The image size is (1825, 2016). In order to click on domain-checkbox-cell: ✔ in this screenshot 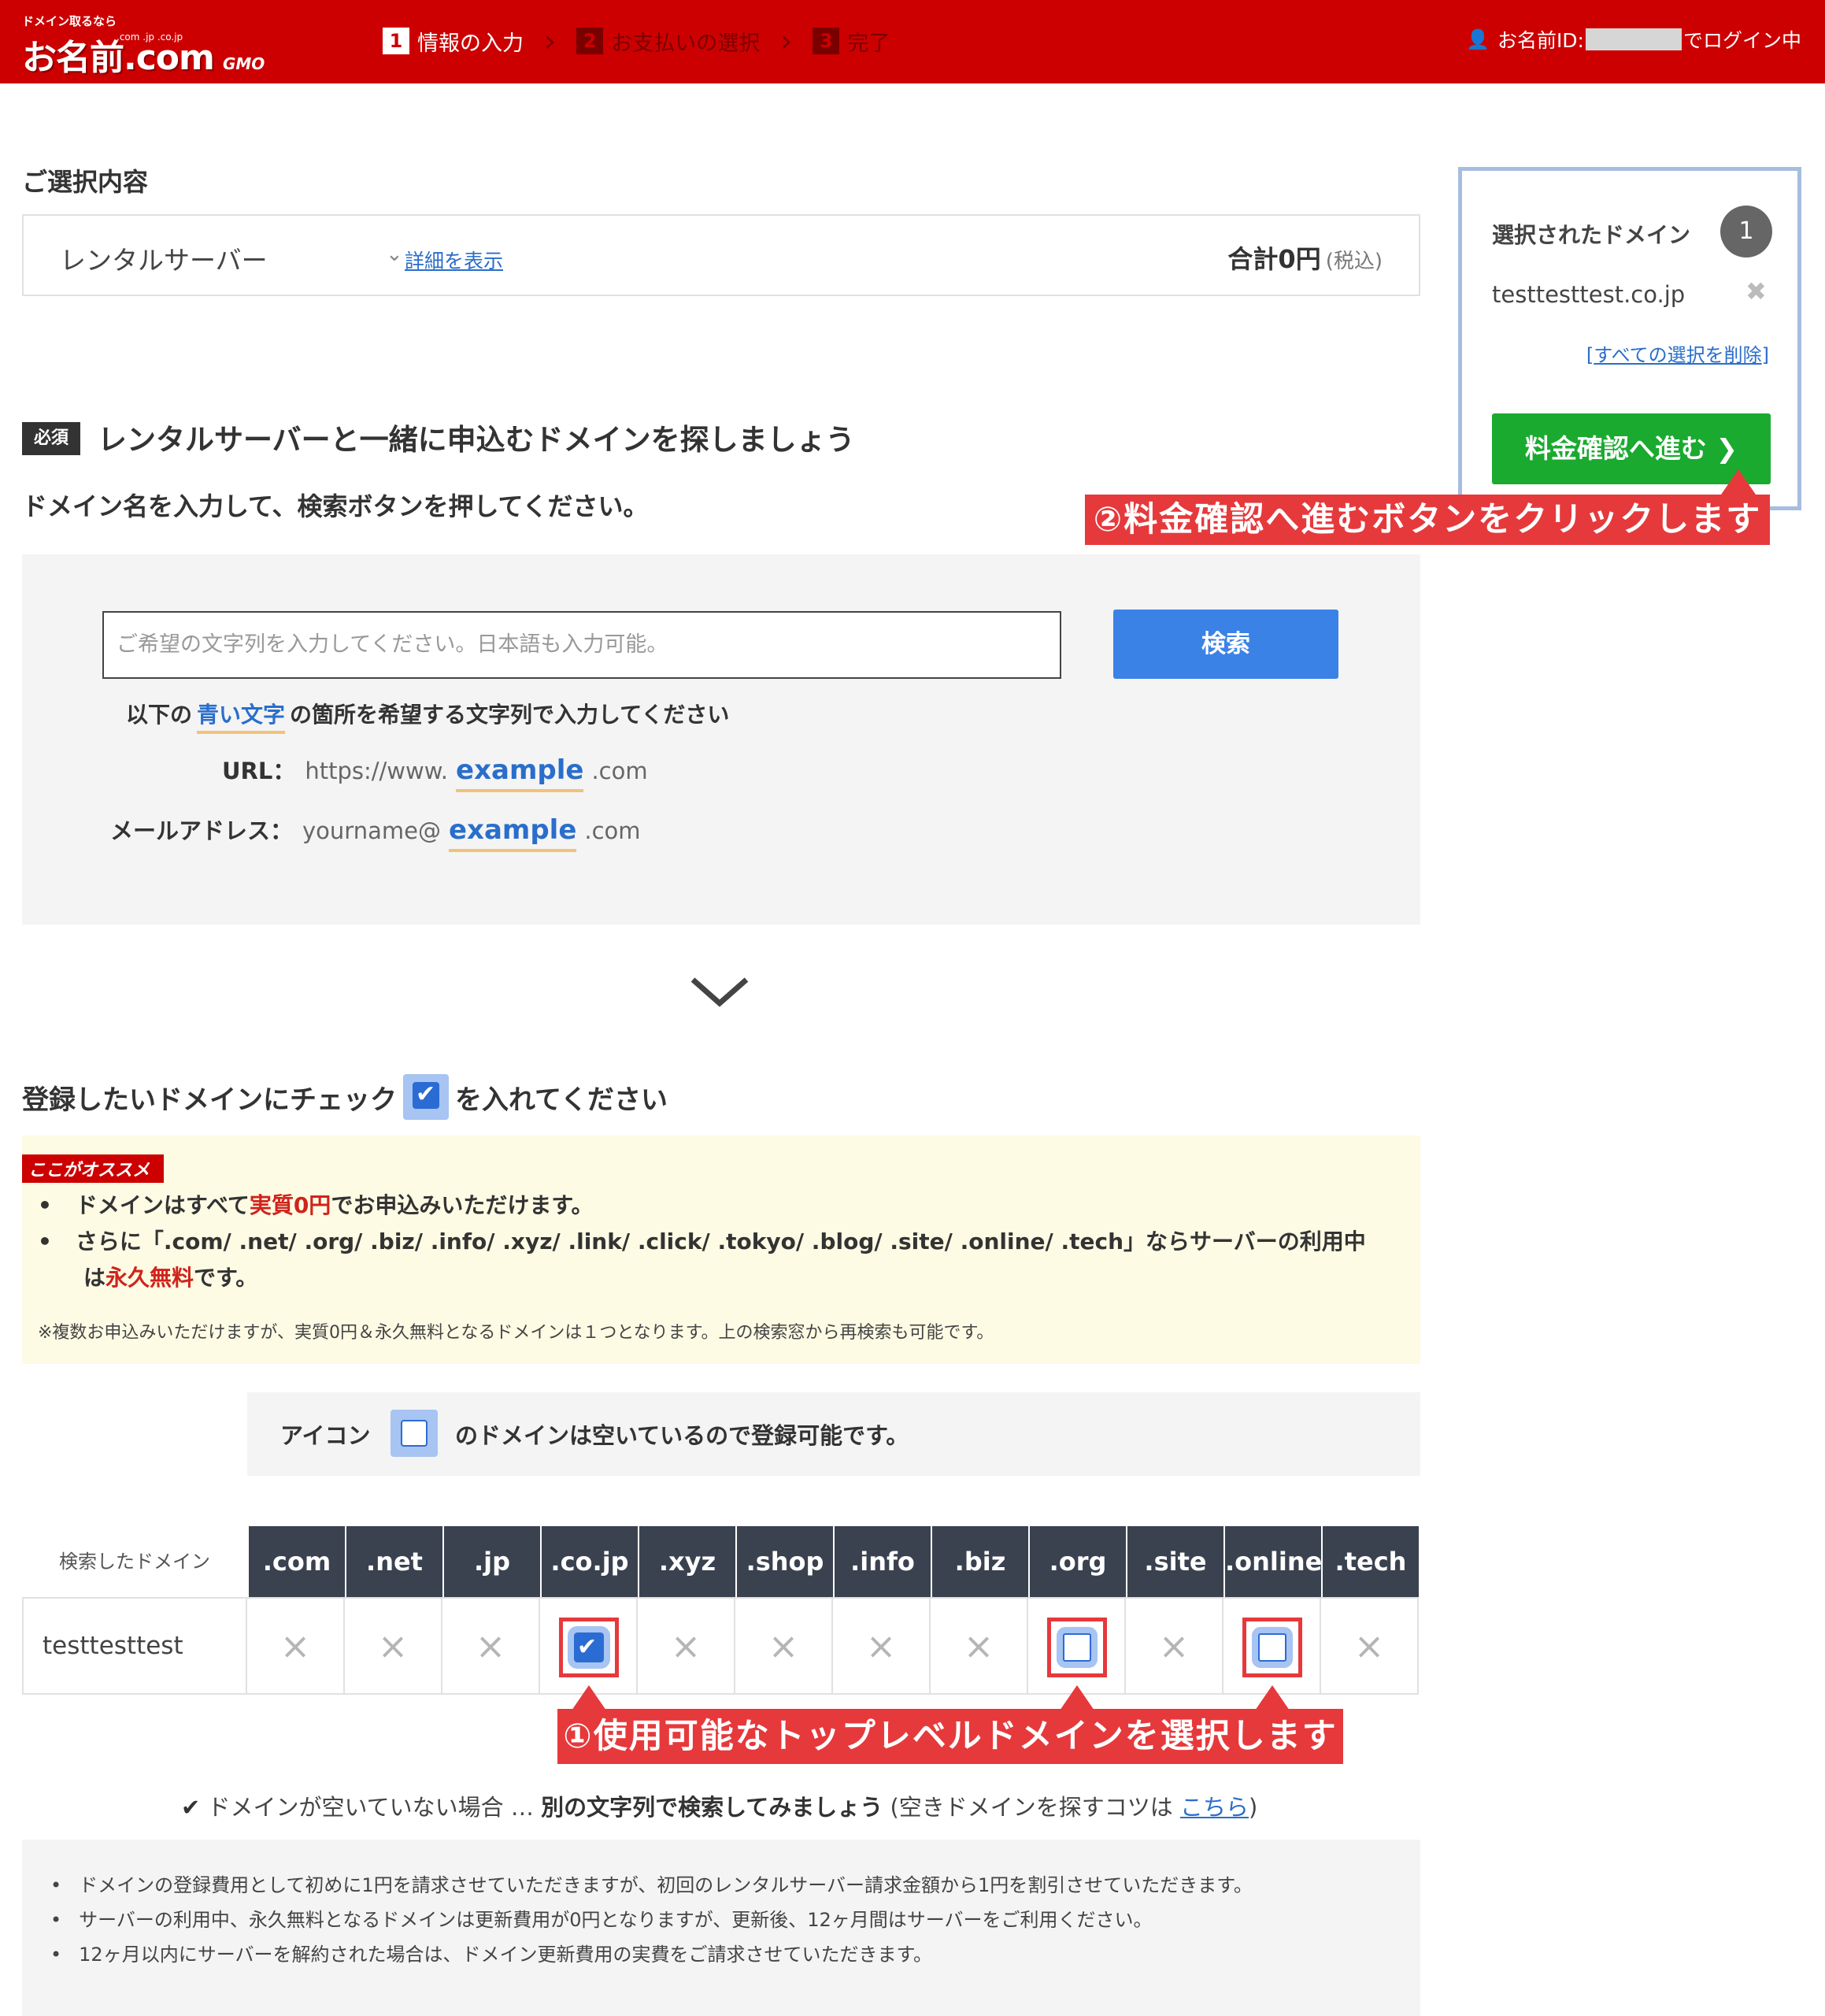, I will do `click(589, 1646)`.